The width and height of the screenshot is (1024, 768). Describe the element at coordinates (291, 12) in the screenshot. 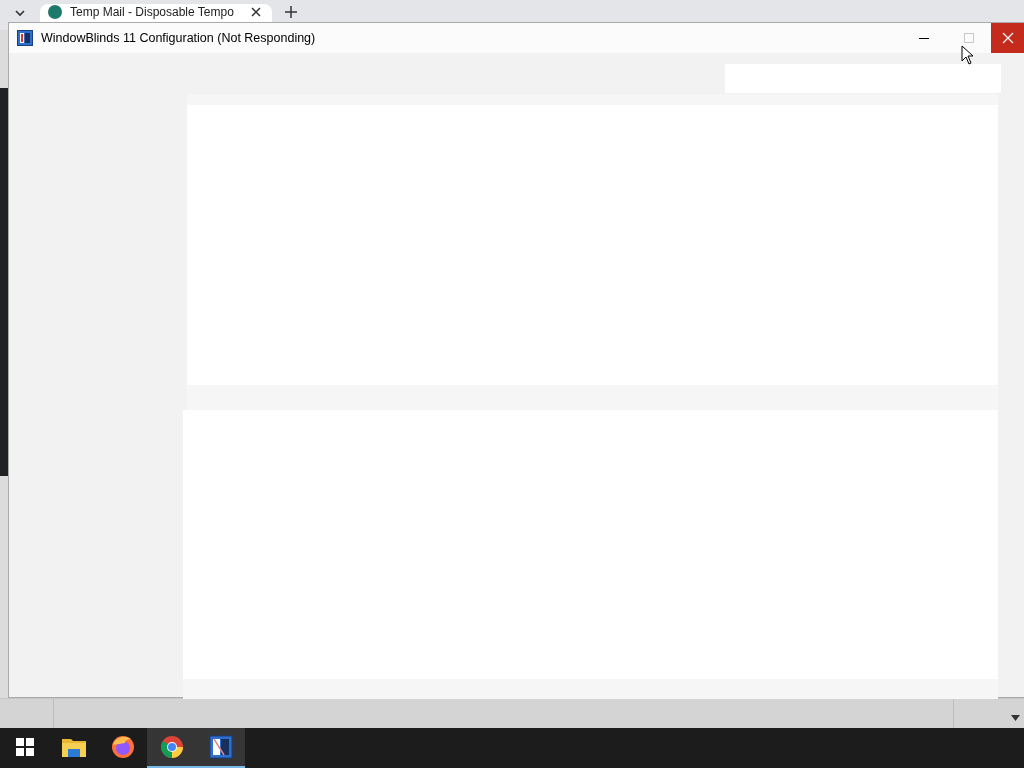

I see `plus-icon` at that location.